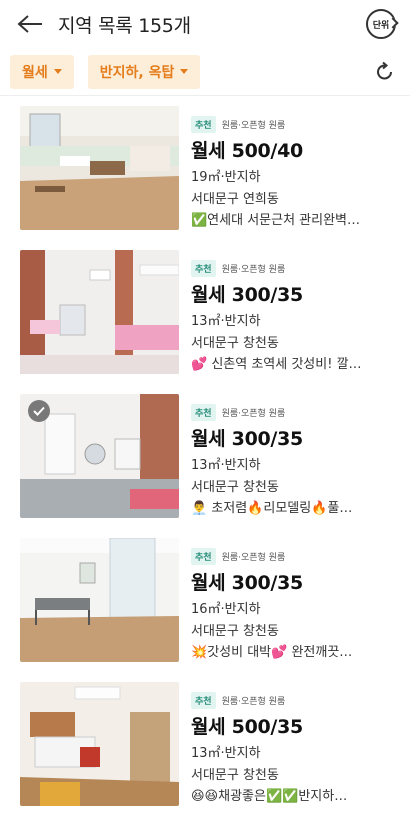 The height and width of the screenshot is (822, 410). I want to click on arrow-left-icon, so click(29, 24).